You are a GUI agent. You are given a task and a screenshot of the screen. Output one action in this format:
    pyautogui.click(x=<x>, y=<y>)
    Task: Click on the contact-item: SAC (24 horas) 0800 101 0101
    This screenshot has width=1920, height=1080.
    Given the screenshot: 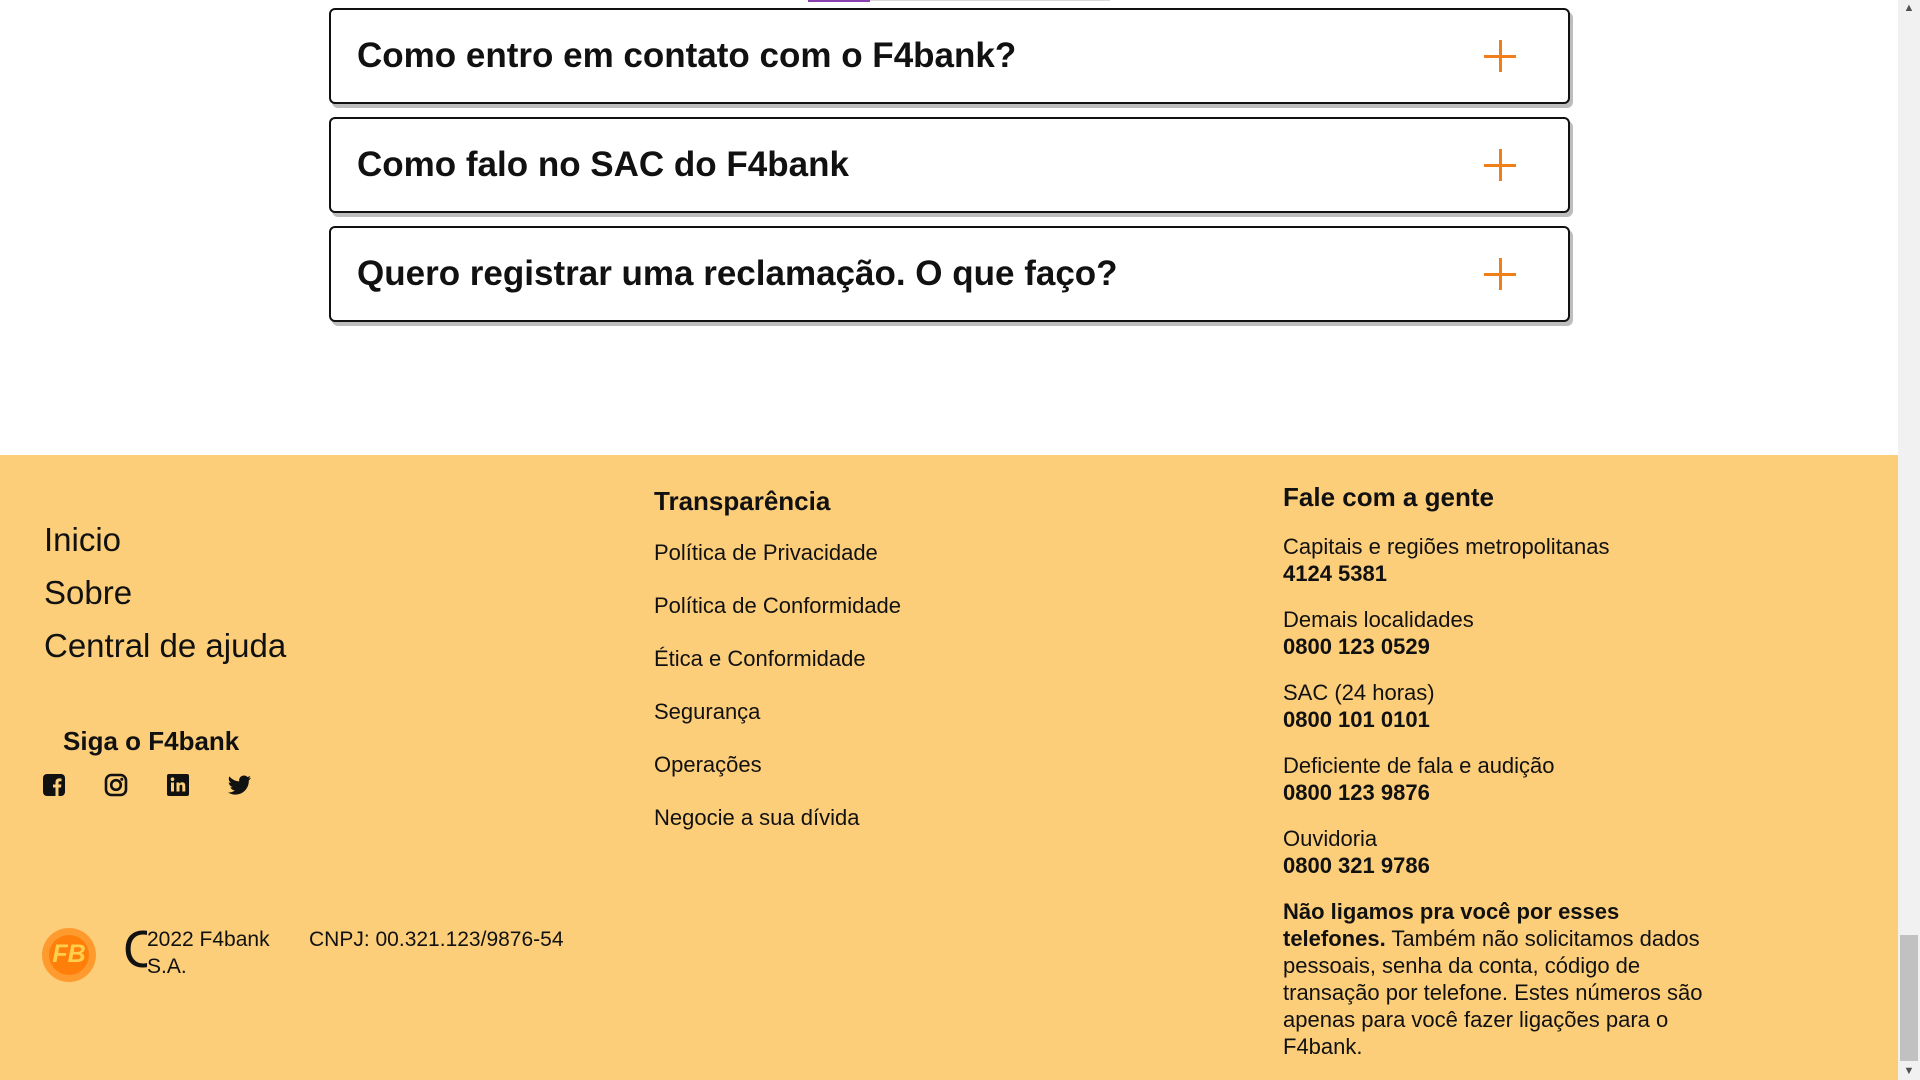 What is the action you would take?
    pyautogui.click(x=1503, y=706)
    